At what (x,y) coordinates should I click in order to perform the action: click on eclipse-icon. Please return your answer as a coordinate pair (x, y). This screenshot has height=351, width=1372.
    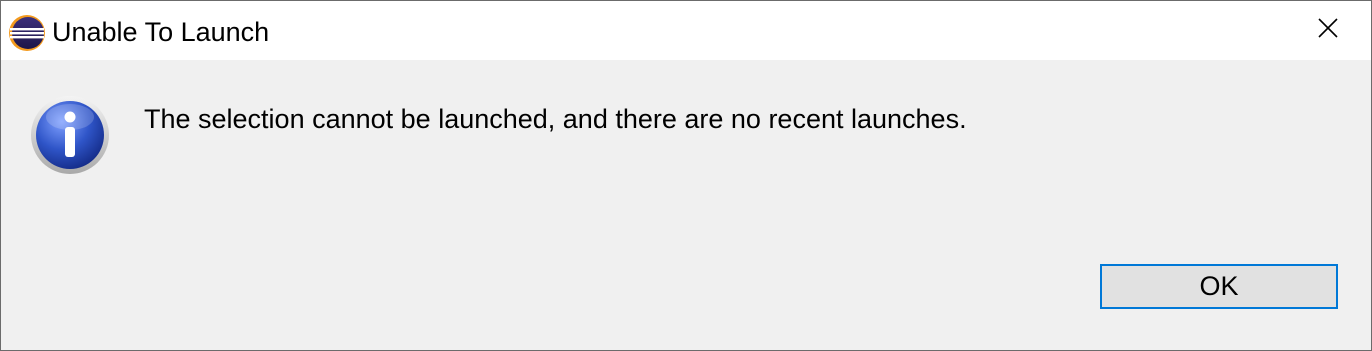
    Looking at the image, I should click on (27, 33).